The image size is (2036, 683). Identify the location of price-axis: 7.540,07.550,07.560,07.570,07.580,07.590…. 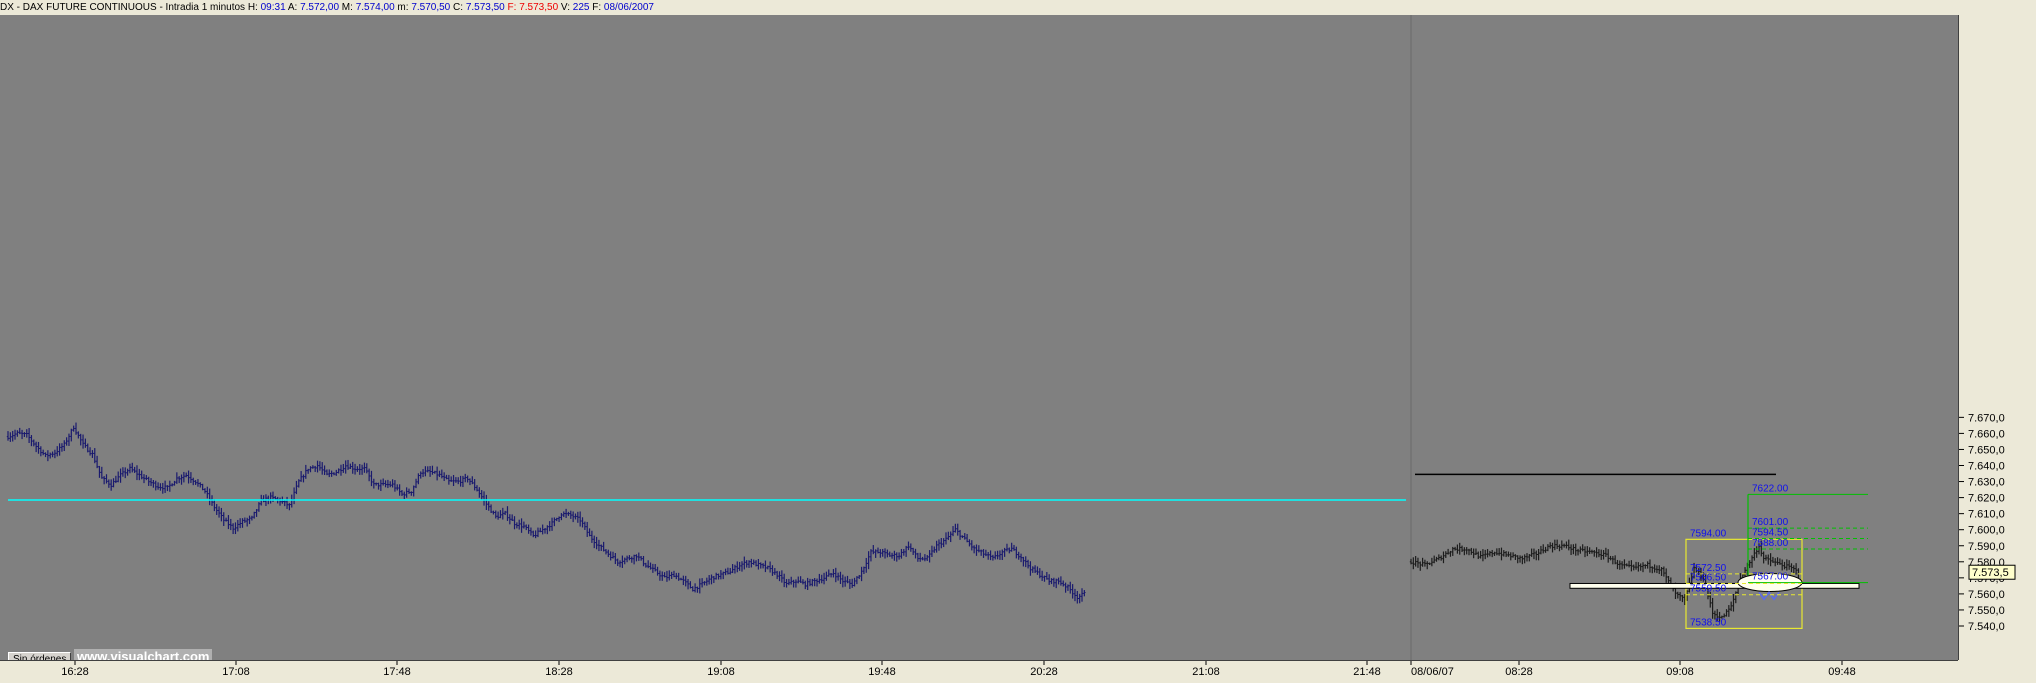
(1997, 337).